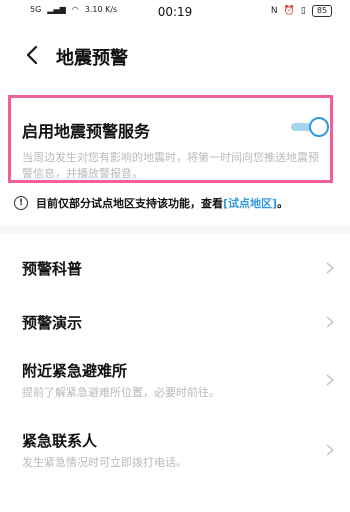 The height and width of the screenshot is (512, 350). Describe the element at coordinates (175, 56) in the screenshot. I see `page-header: 地震预警` at that location.